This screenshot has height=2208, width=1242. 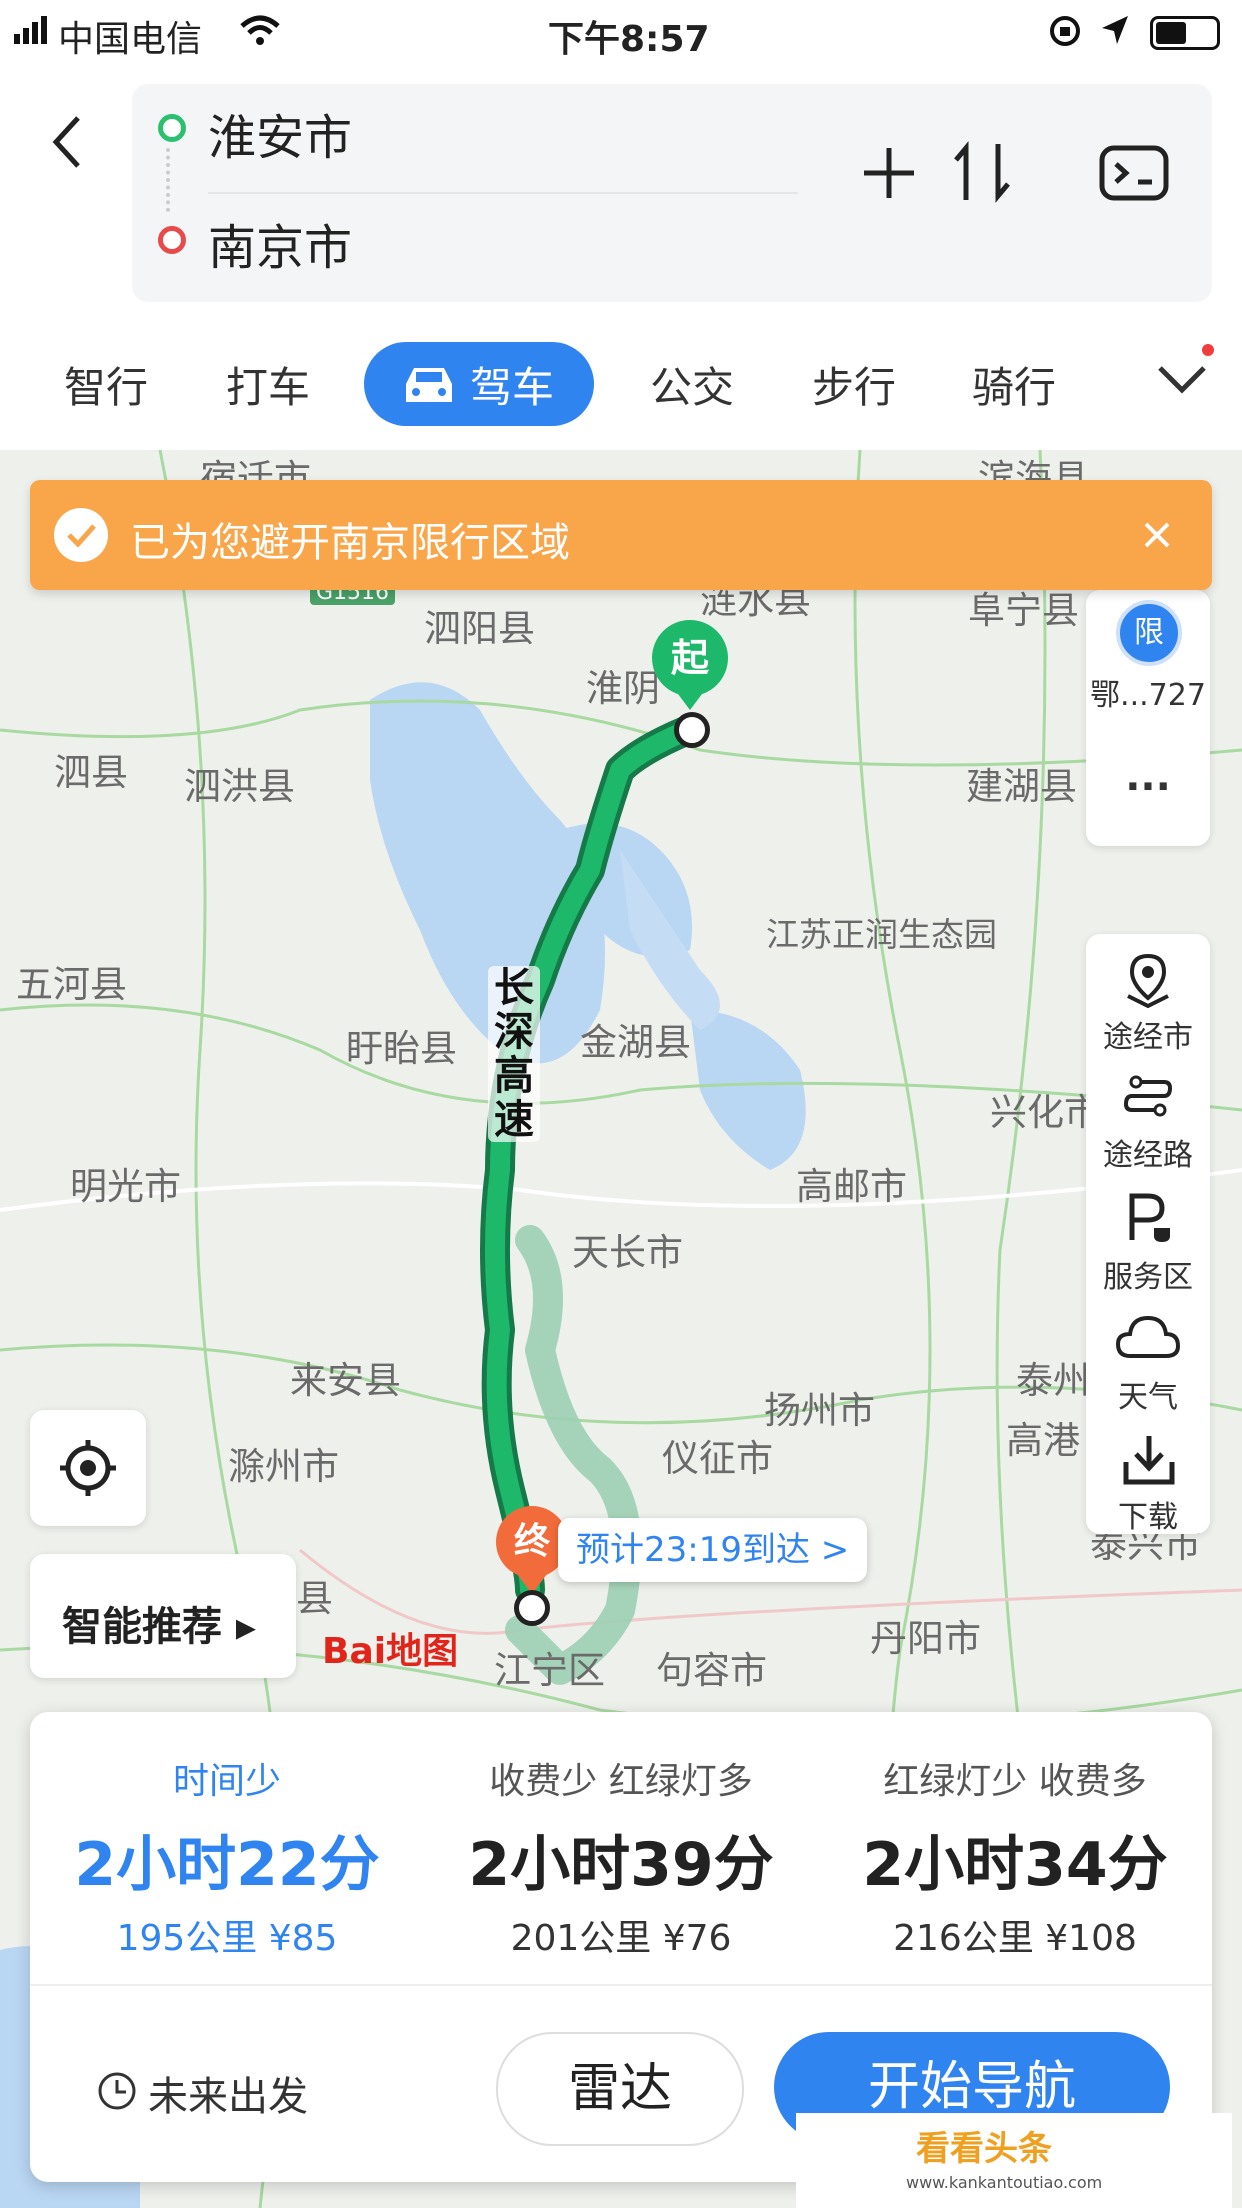 I want to click on option-tags: 收费少 红绿灯多, so click(x=621, y=1781).